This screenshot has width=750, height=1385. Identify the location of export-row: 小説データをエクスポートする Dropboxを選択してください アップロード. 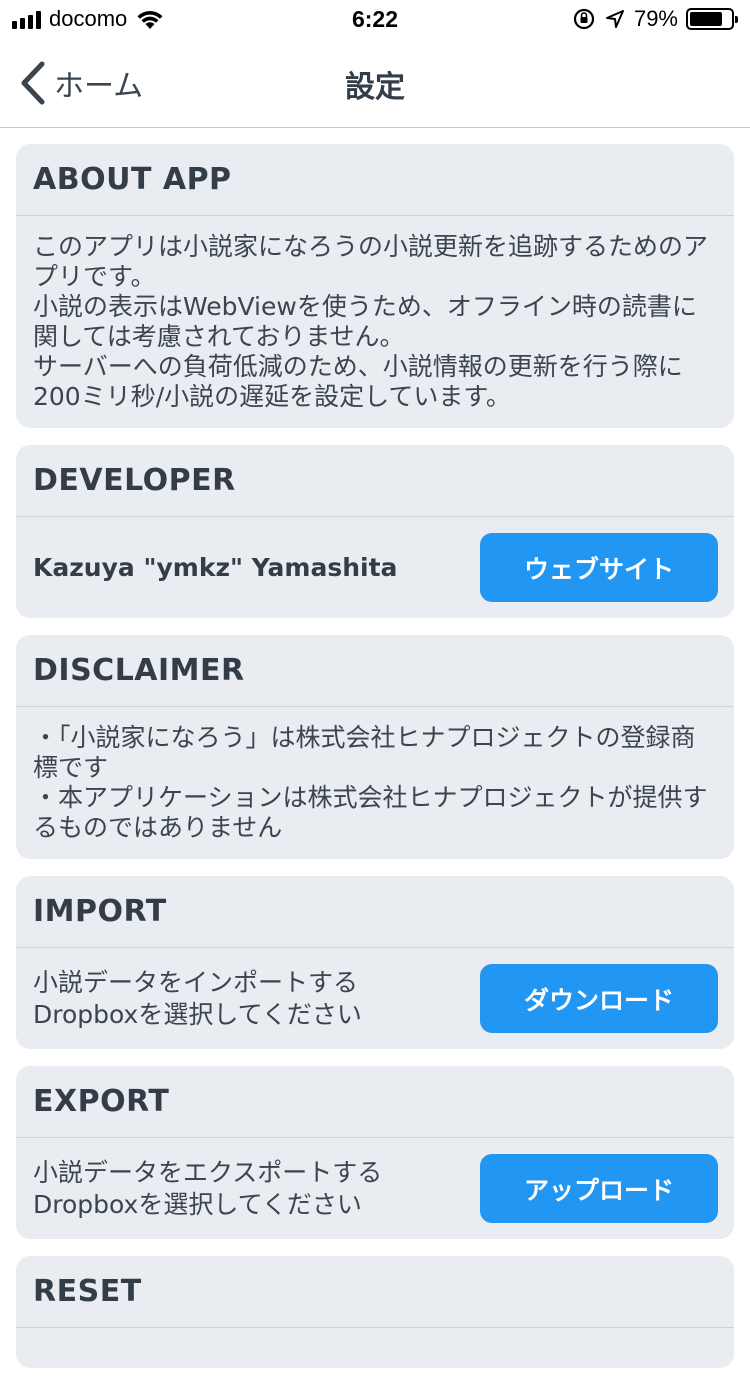
(375, 1188).